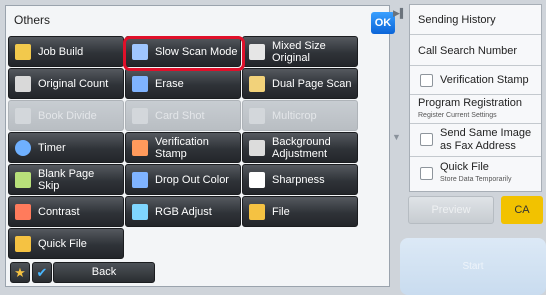  I want to click on sending-history-item: Sending History, so click(475, 20).